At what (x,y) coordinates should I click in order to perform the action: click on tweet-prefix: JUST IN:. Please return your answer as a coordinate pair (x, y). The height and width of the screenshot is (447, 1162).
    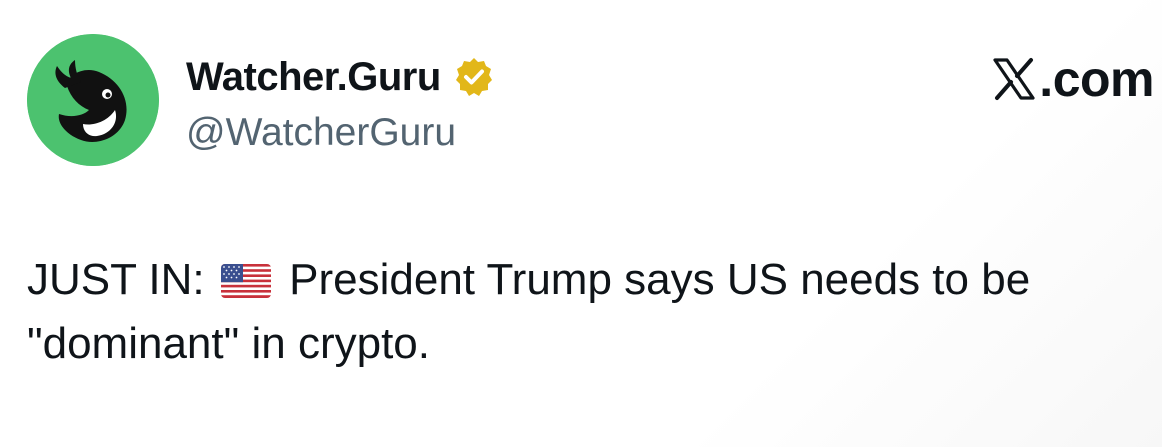
    Looking at the image, I should click on (116, 279).